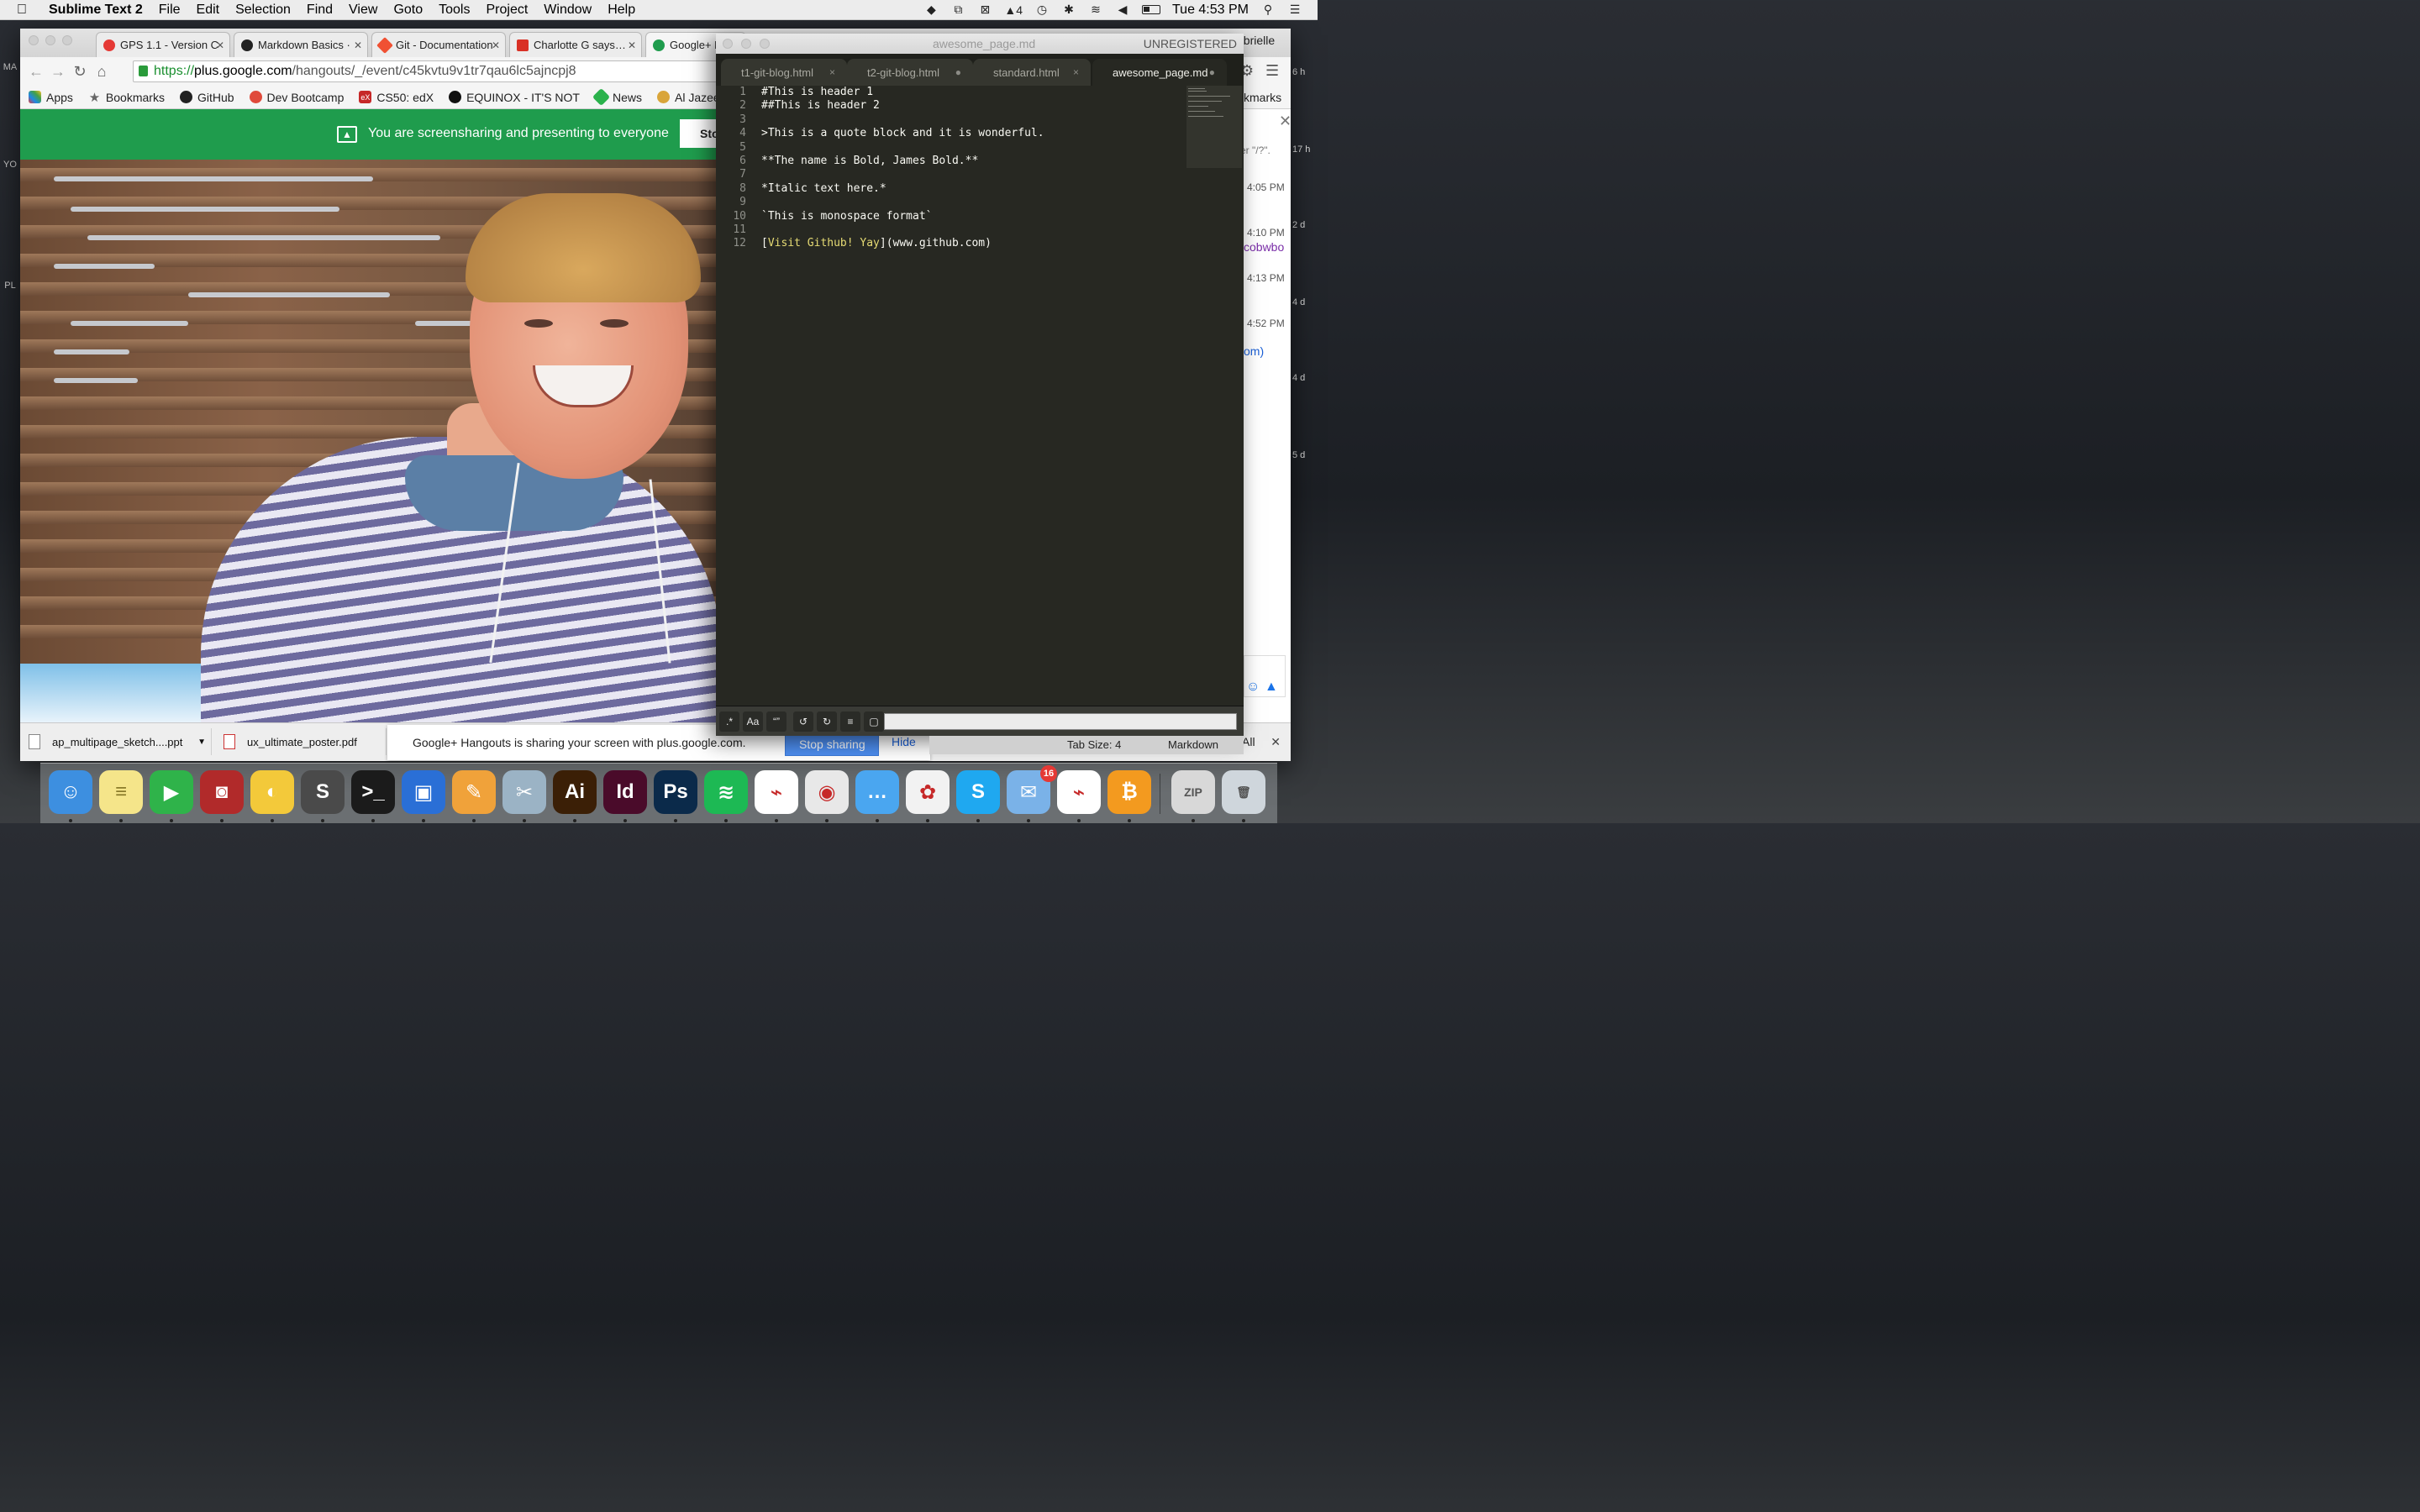 This screenshot has height=1512, width=2420. What do you see at coordinates (1243, 792) in the screenshot?
I see `dock-trash-icon: 🗑` at bounding box center [1243, 792].